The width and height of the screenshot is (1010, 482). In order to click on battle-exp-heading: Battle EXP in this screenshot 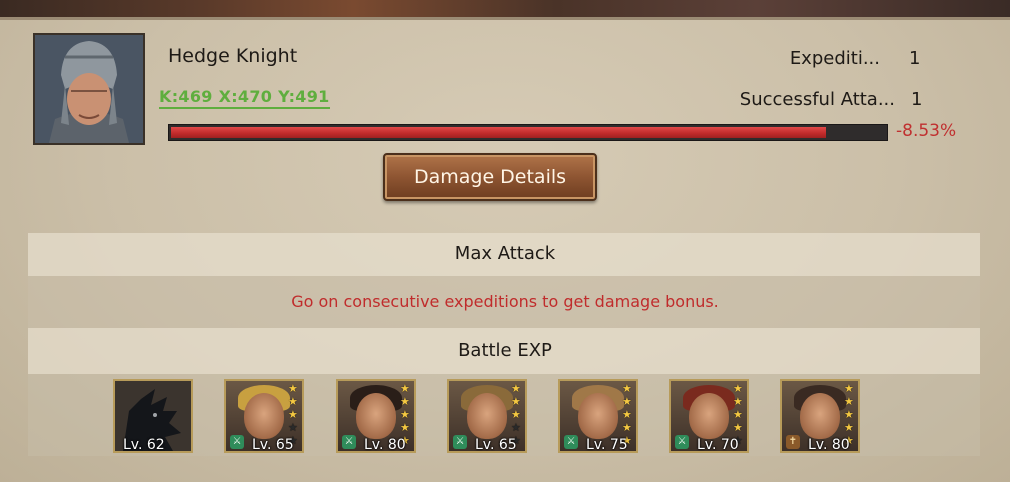, I will do `click(505, 350)`.